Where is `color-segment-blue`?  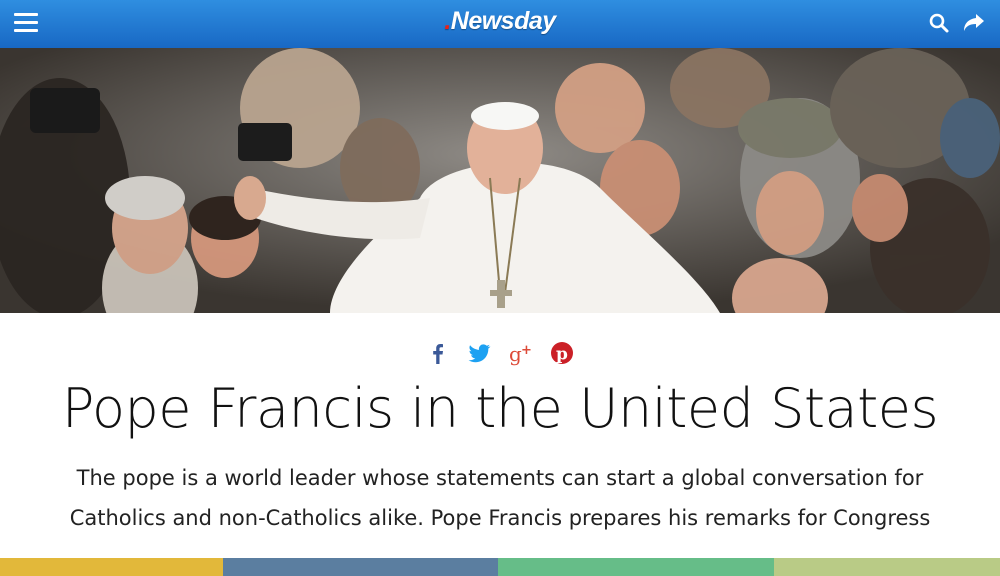
color-segment-blue is located at coordinates (360, 567).